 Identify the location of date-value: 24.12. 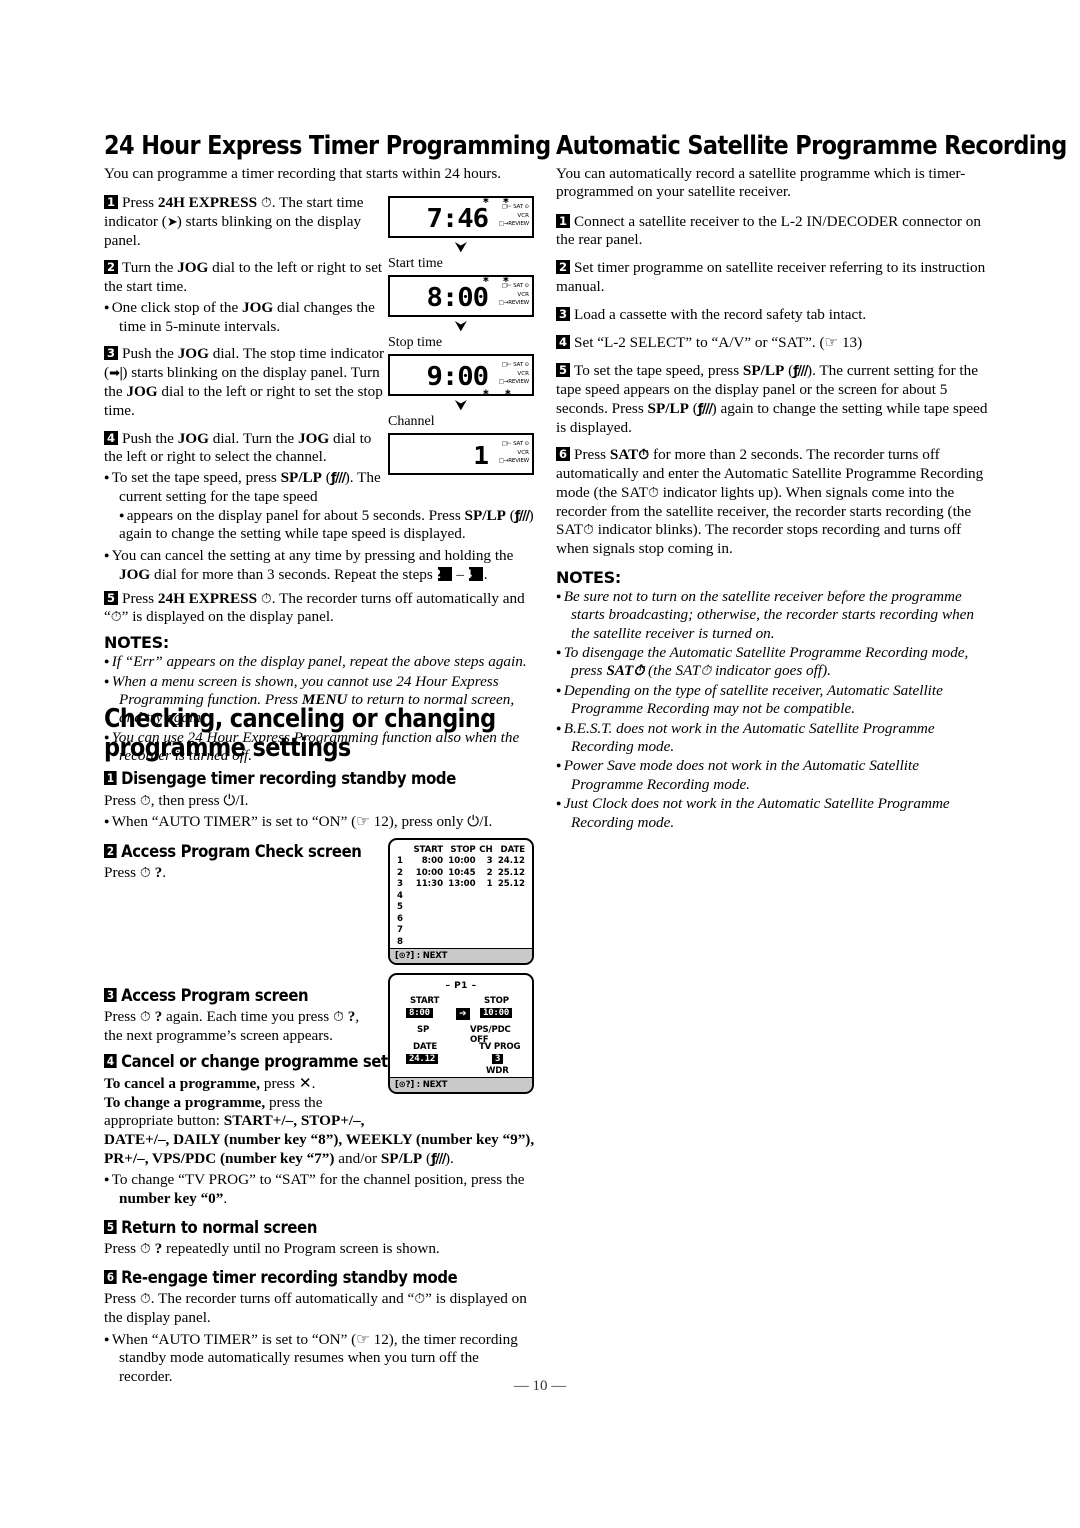
(422, 1059).